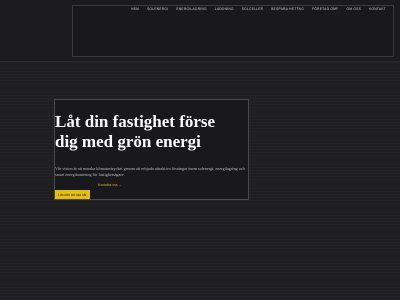 The height and width of the screenshot is (300, 400). What do you see at coordinates (110, 185) in the screenshot?
I see `contact-link: Kontakta oss →` at bounding box center [110, 185].